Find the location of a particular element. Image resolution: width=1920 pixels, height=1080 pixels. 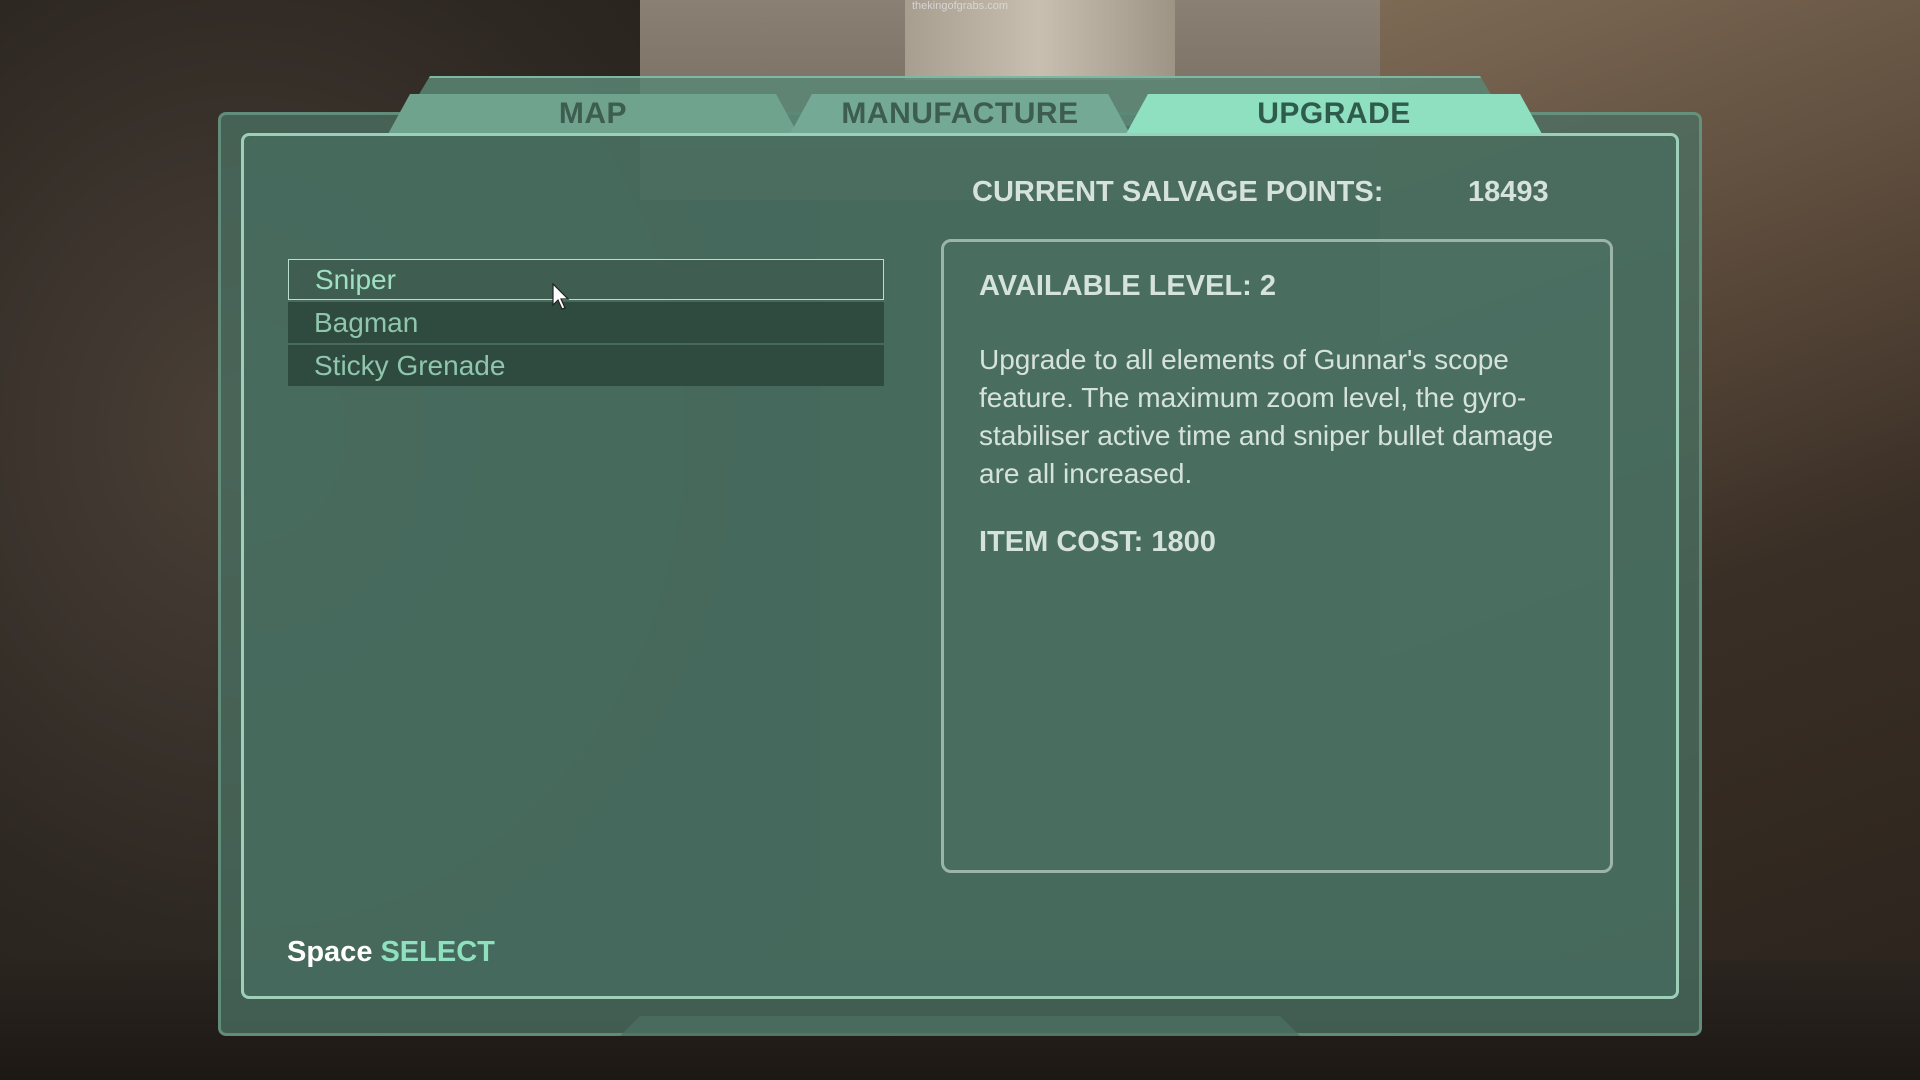

mouse-cursor-icon is located at coordinates (561, 296).